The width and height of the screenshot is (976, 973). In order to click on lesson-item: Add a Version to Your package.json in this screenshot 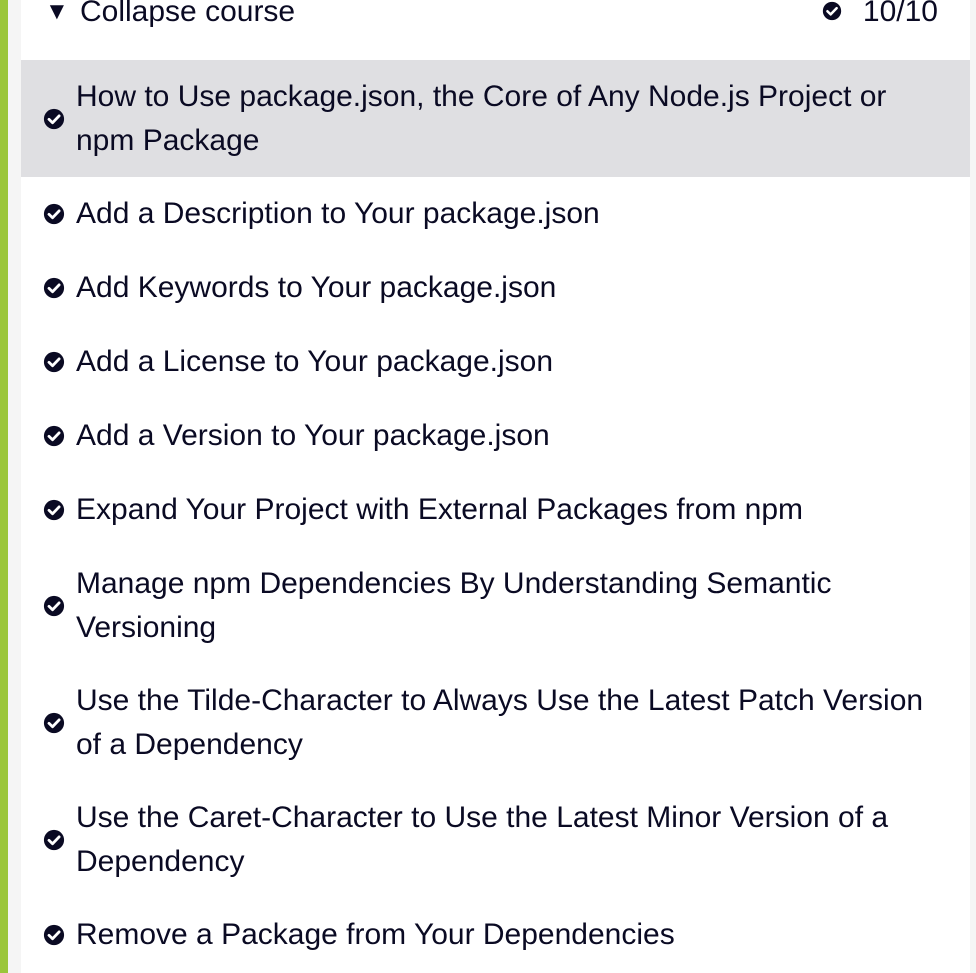, I will do `click(495, 436)`.